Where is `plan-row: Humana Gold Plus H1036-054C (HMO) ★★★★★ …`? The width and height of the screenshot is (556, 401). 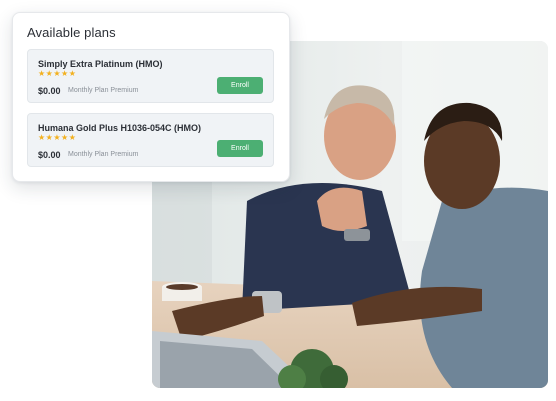 plan-row: Humana Gold Plus H1036-054C (HMO) ★★★★★ … is located at coordinates (150, 140).